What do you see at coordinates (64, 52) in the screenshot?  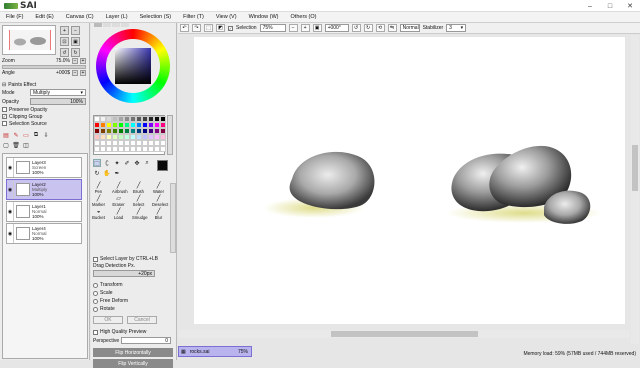 I see `rotate-left-icon: ↺` at bounding box center [64, 52].